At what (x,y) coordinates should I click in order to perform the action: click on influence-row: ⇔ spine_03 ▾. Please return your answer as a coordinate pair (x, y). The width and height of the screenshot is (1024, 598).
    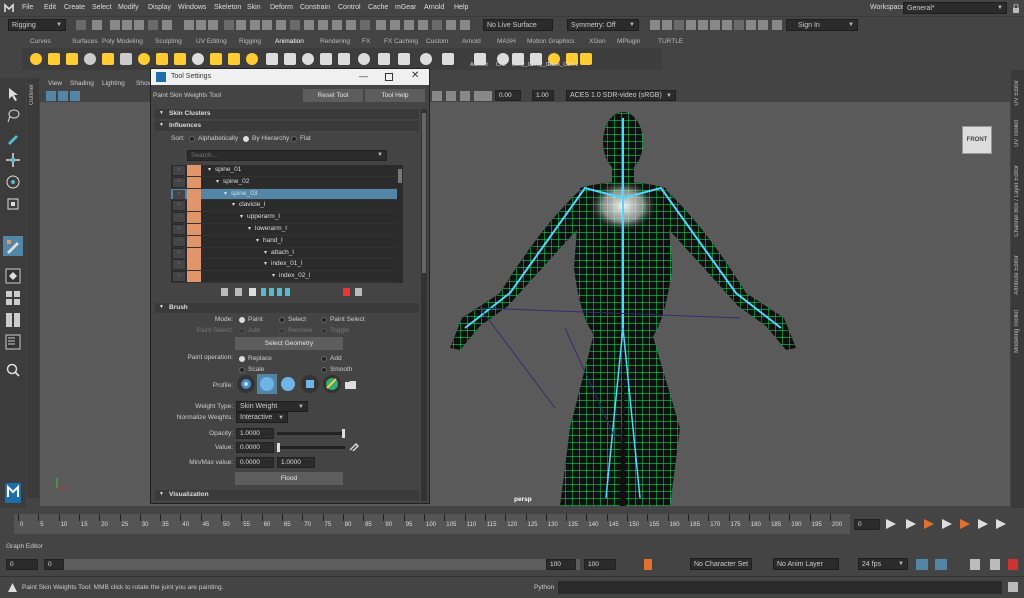
    Looking at the image, I should click on (284, 194).